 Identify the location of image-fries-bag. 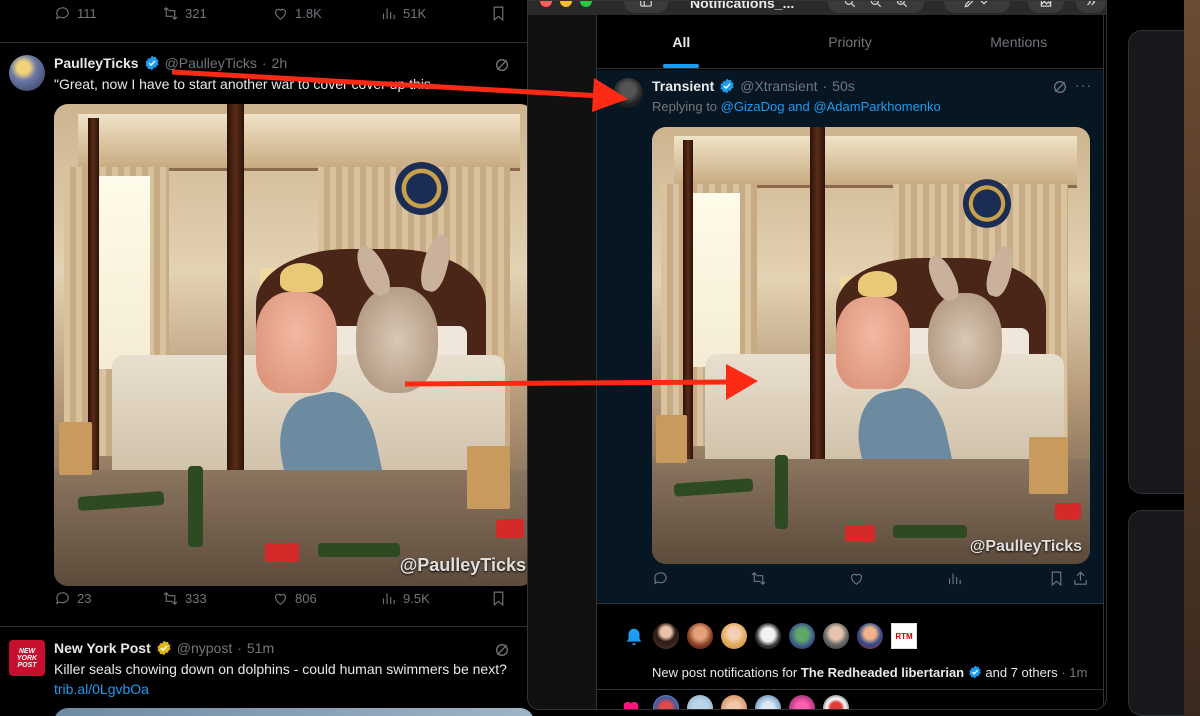
(75, 449).